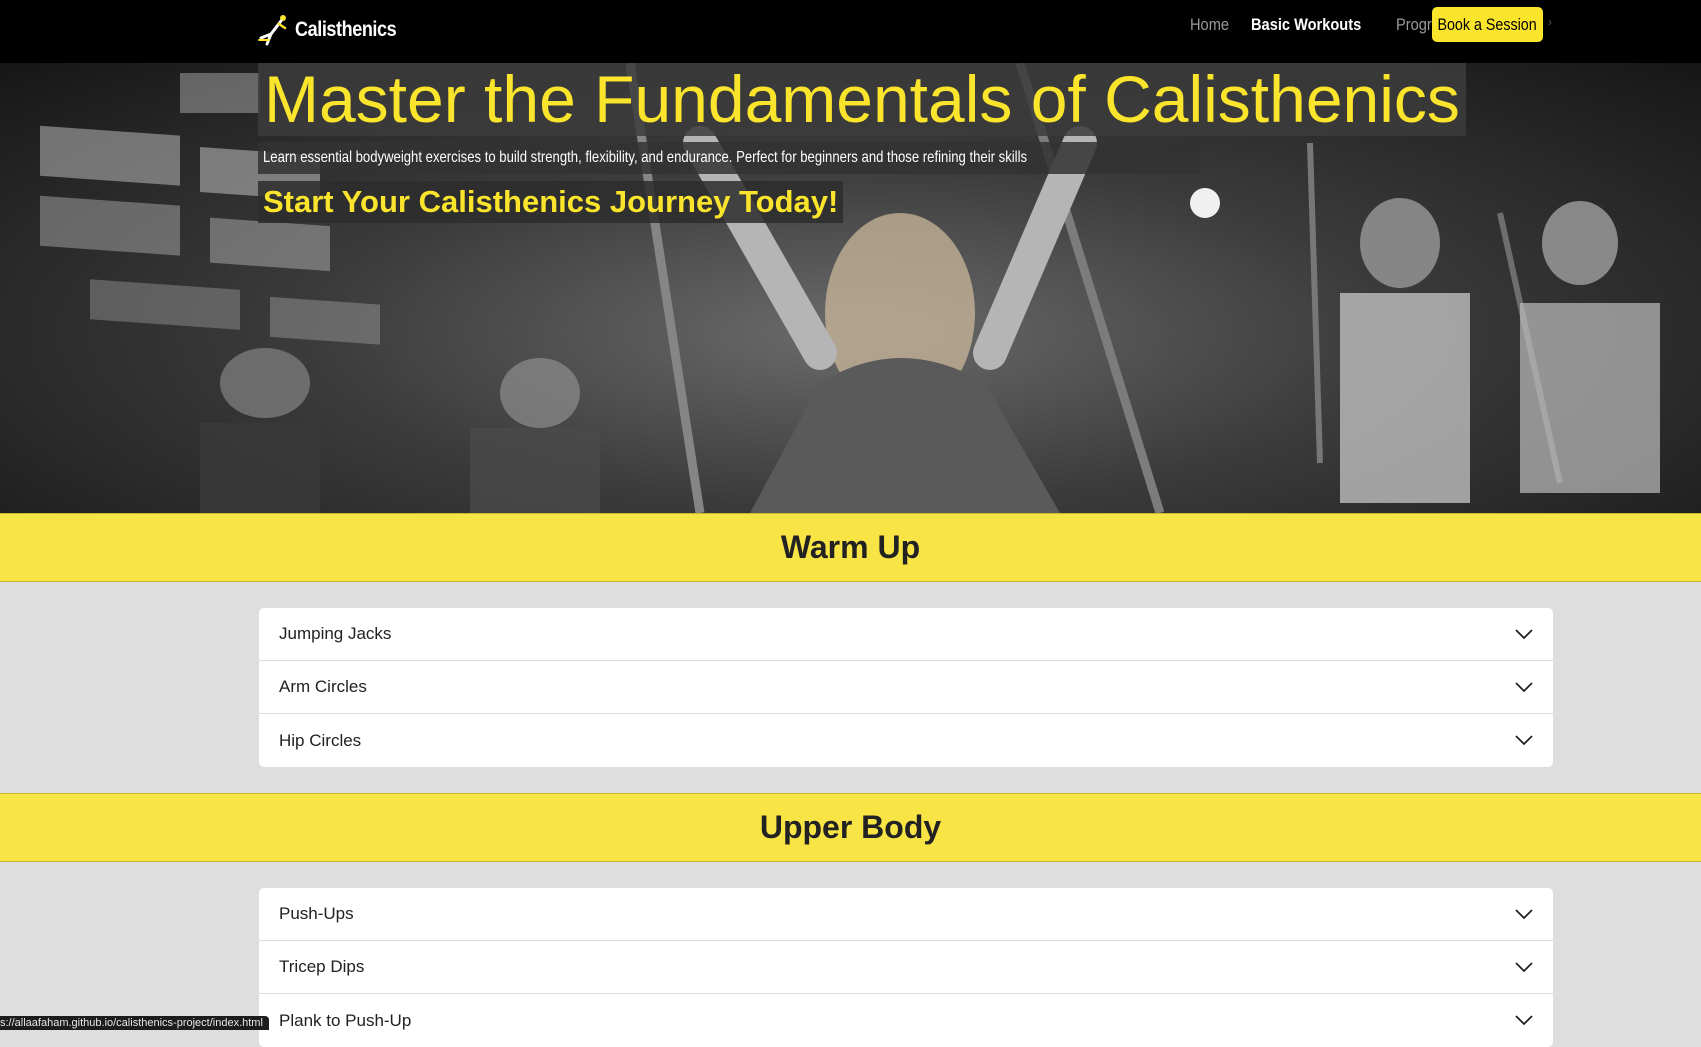 This screenshot has width=1701, height=1047. I want to click on accordion-item-hip-circles: Hip Circles, so click(906, 740).